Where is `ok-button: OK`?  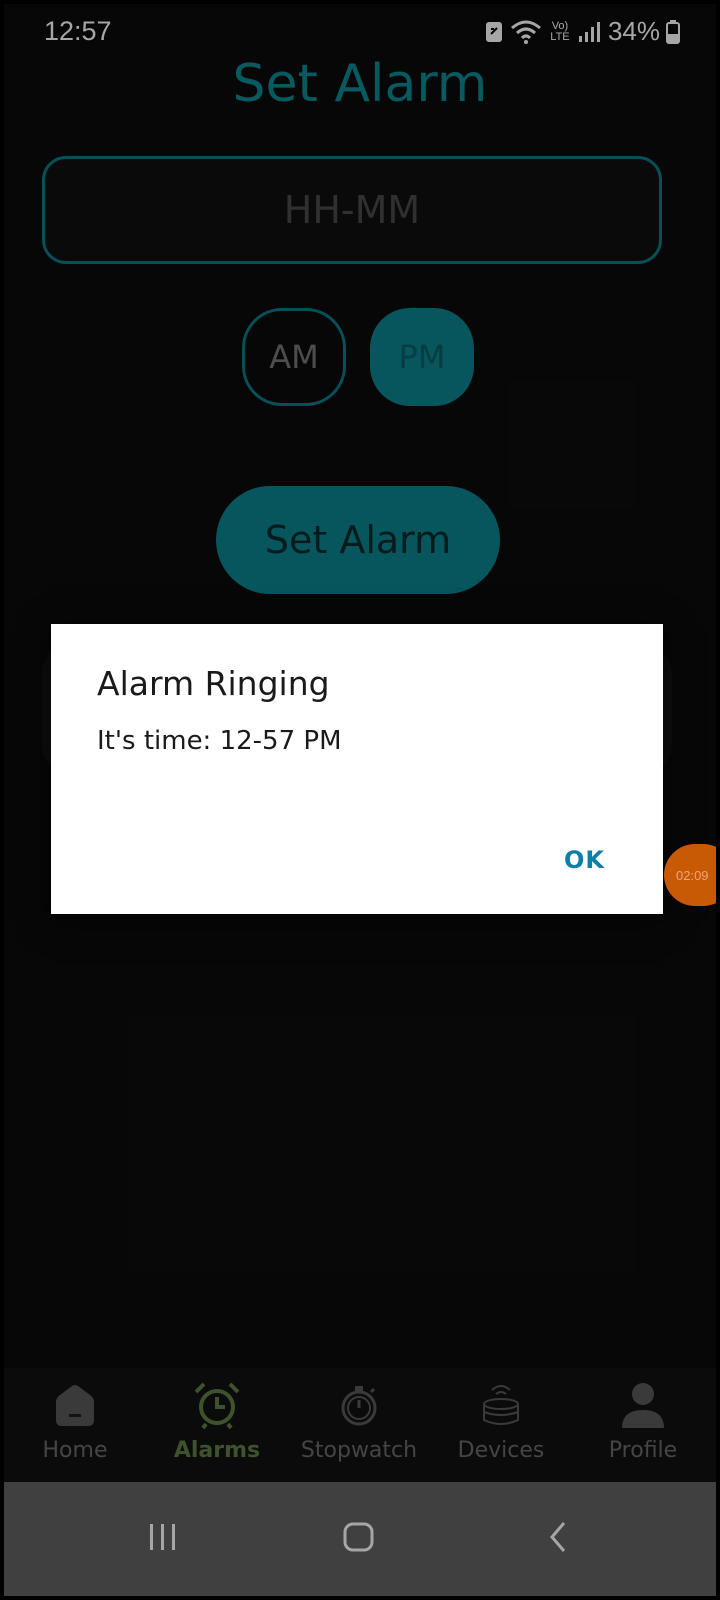
ok-button: OK is located at coordinates (584, 860).